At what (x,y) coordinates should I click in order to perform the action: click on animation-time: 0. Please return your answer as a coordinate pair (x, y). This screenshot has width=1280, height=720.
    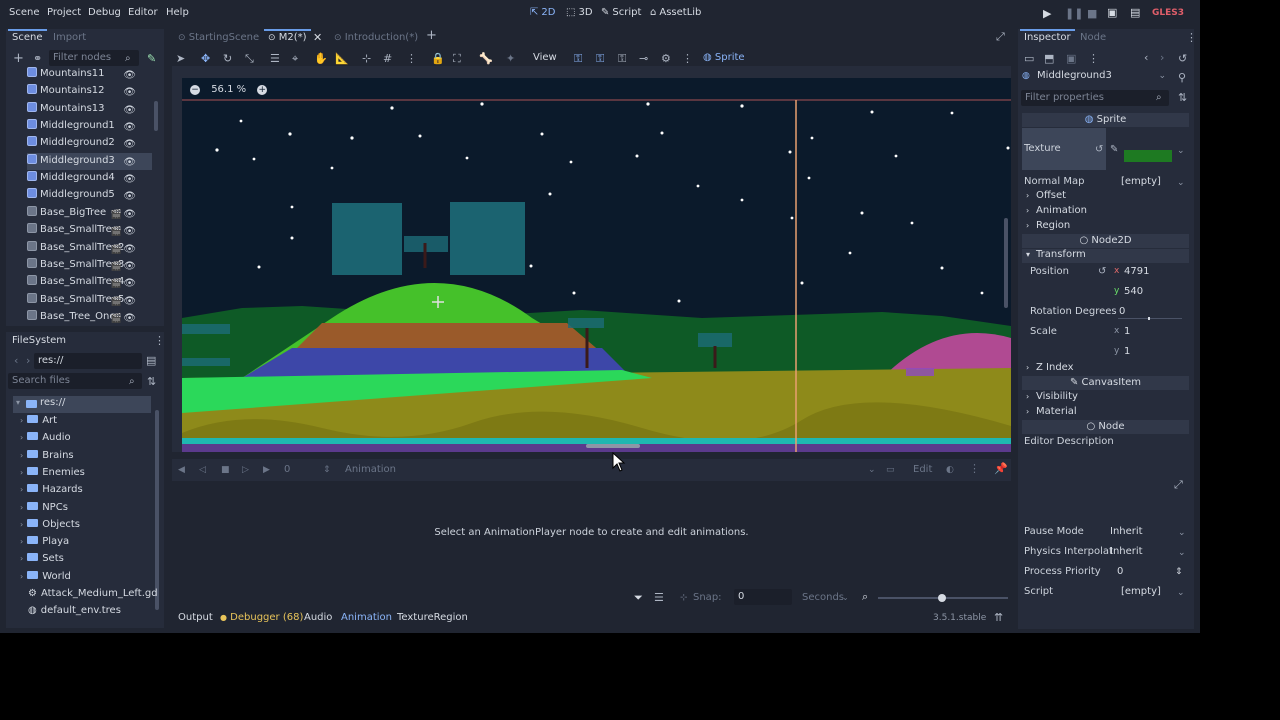
    Looking at the image, I should click on (287, 469).